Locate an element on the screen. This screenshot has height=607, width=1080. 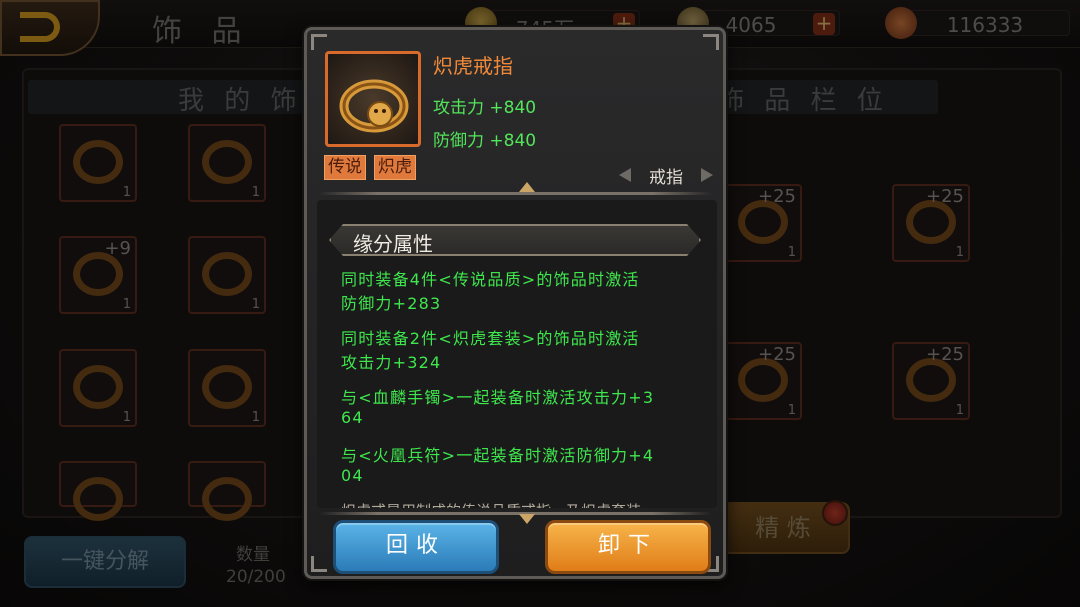
bond-condition: 同时装备2件<炽虎套装>的饰品时激活 is located at coordinates (490, 338).